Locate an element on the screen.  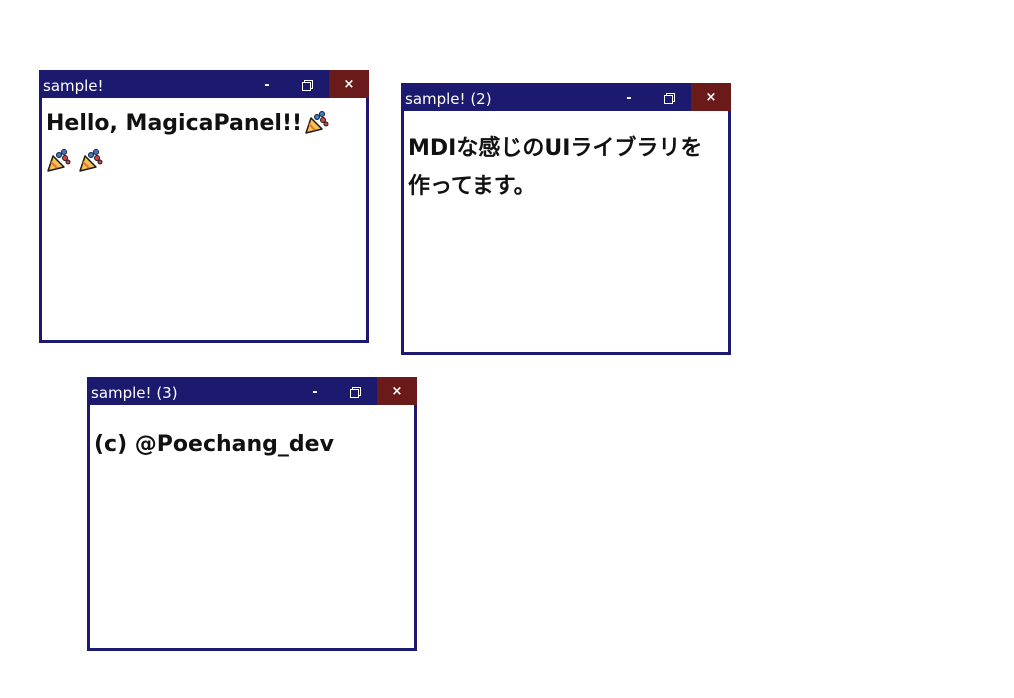
window-content: MDIな感じのUIライブラリを作ってます。 is located at coordinates (560, 168).